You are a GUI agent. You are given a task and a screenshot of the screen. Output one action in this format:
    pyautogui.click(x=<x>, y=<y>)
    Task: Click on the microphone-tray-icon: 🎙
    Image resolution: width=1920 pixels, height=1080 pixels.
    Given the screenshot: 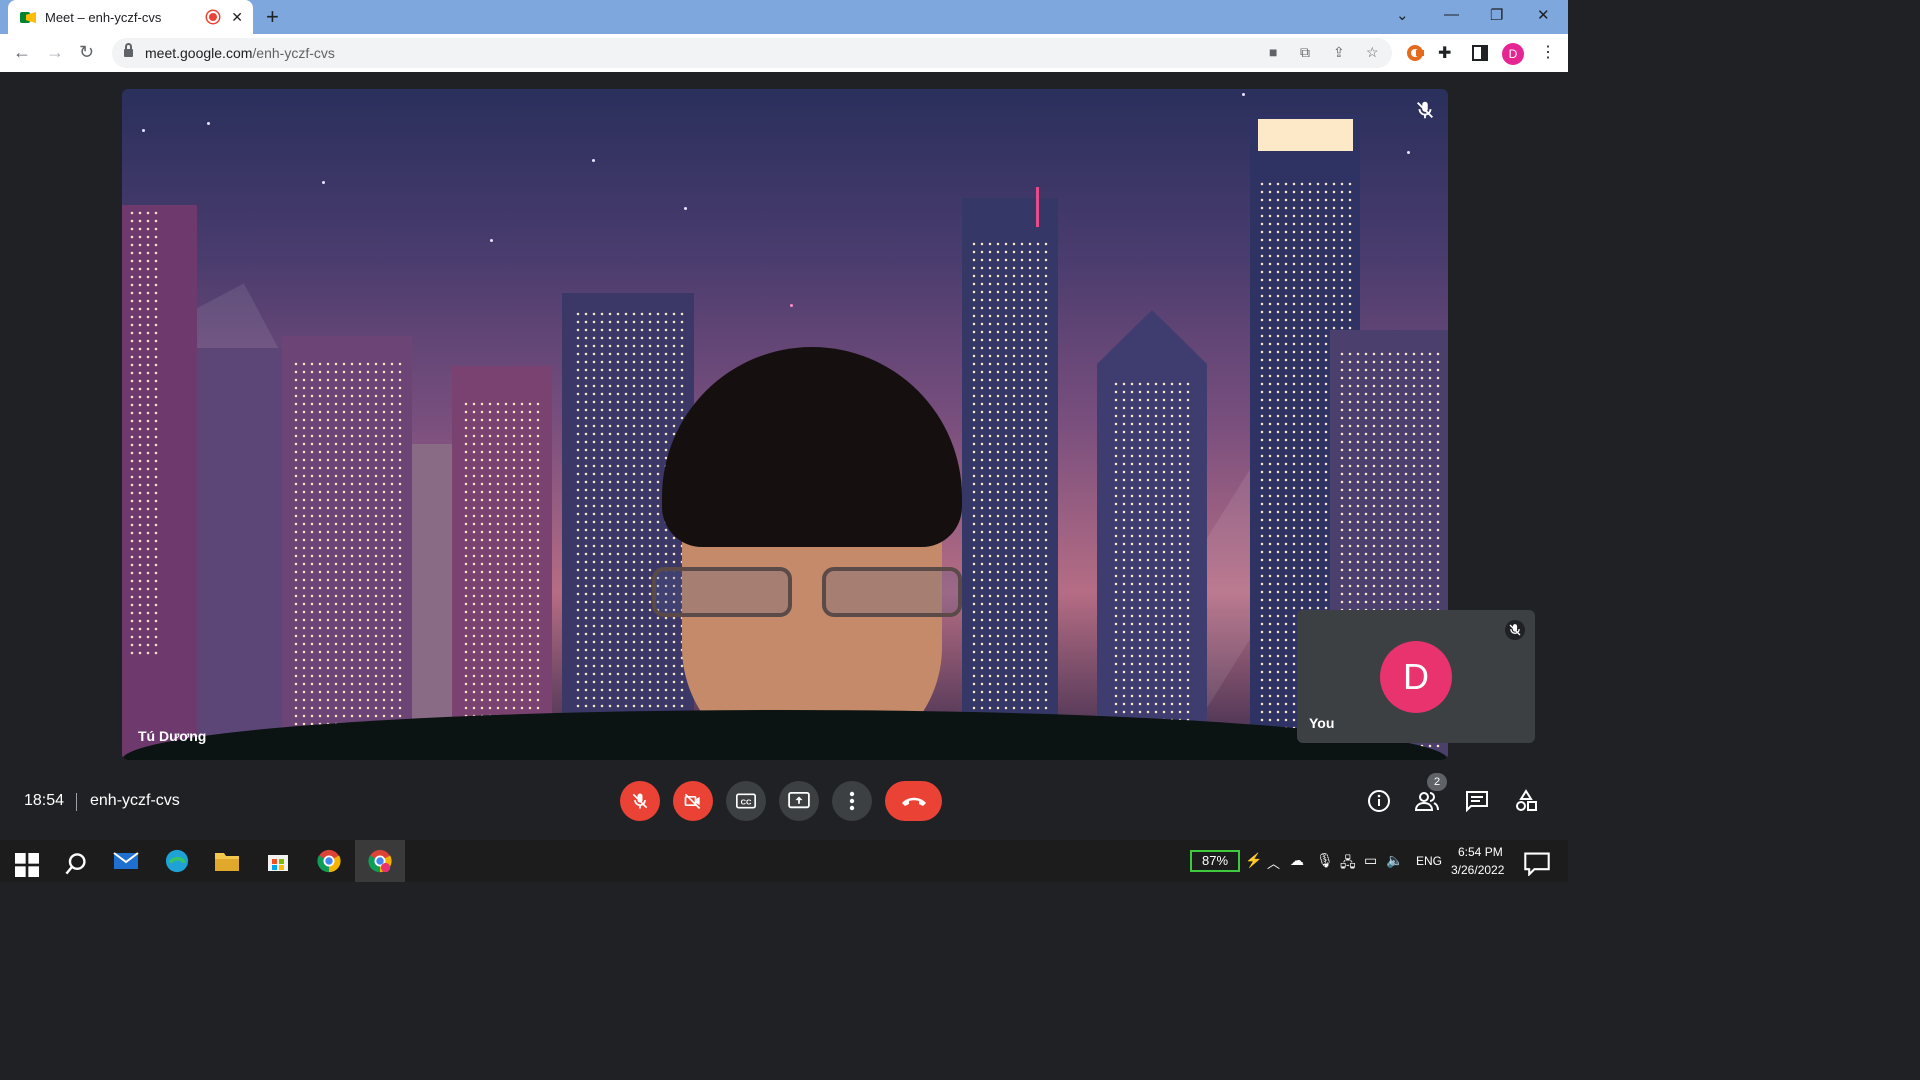 What is the action you would take?
    pyautogui.click(x=1325, y=860)
    